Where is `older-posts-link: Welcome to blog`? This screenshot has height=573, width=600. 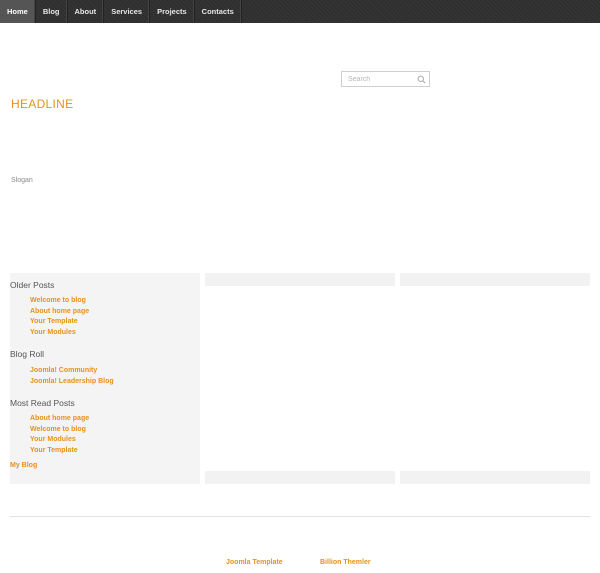
older-posts-link: Welcome to blog is located at coordinates (59, 301).